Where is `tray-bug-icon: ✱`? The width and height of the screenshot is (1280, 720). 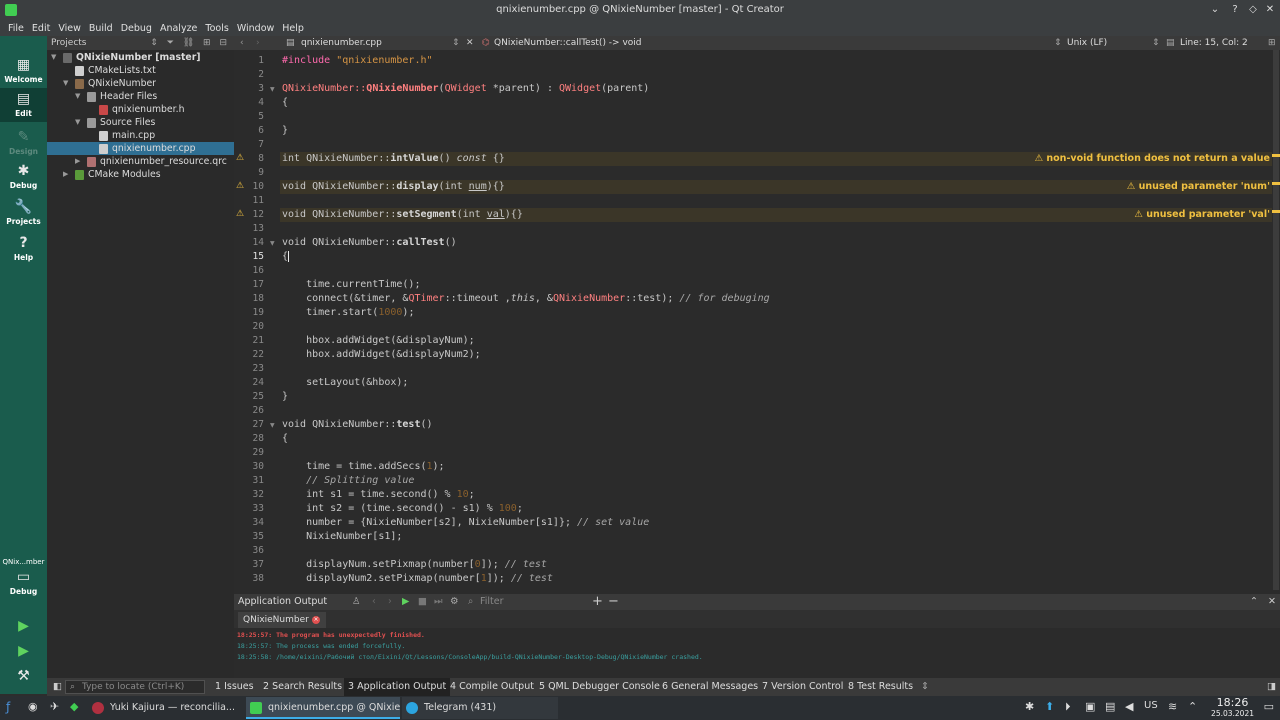
tray-bug-icon: ✱ is located at coordinates (1029, 706).